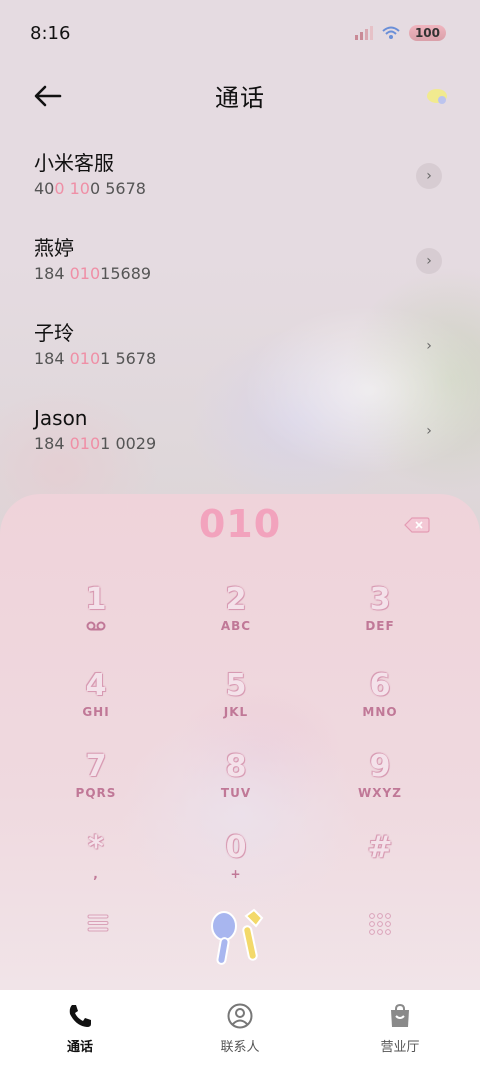 Image resolution: width=480 pixels, height=1067 pixels. What do you see at coordinates (50, 33) in the screenshot?
I see `status-time: 8:16` at bounding box center [50, 33].